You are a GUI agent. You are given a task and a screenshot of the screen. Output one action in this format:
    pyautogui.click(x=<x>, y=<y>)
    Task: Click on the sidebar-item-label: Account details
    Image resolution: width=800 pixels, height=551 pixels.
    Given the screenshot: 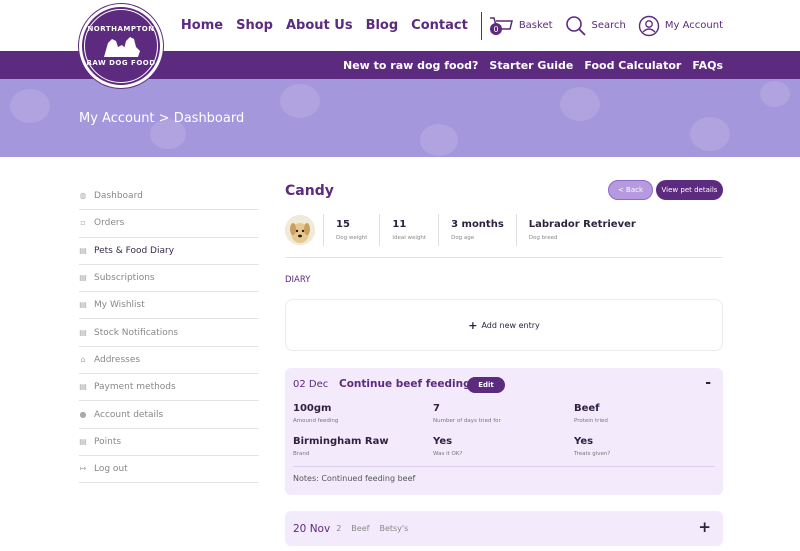 What is the action you would take?
    pyautogui.click(x=129, y=414)
    